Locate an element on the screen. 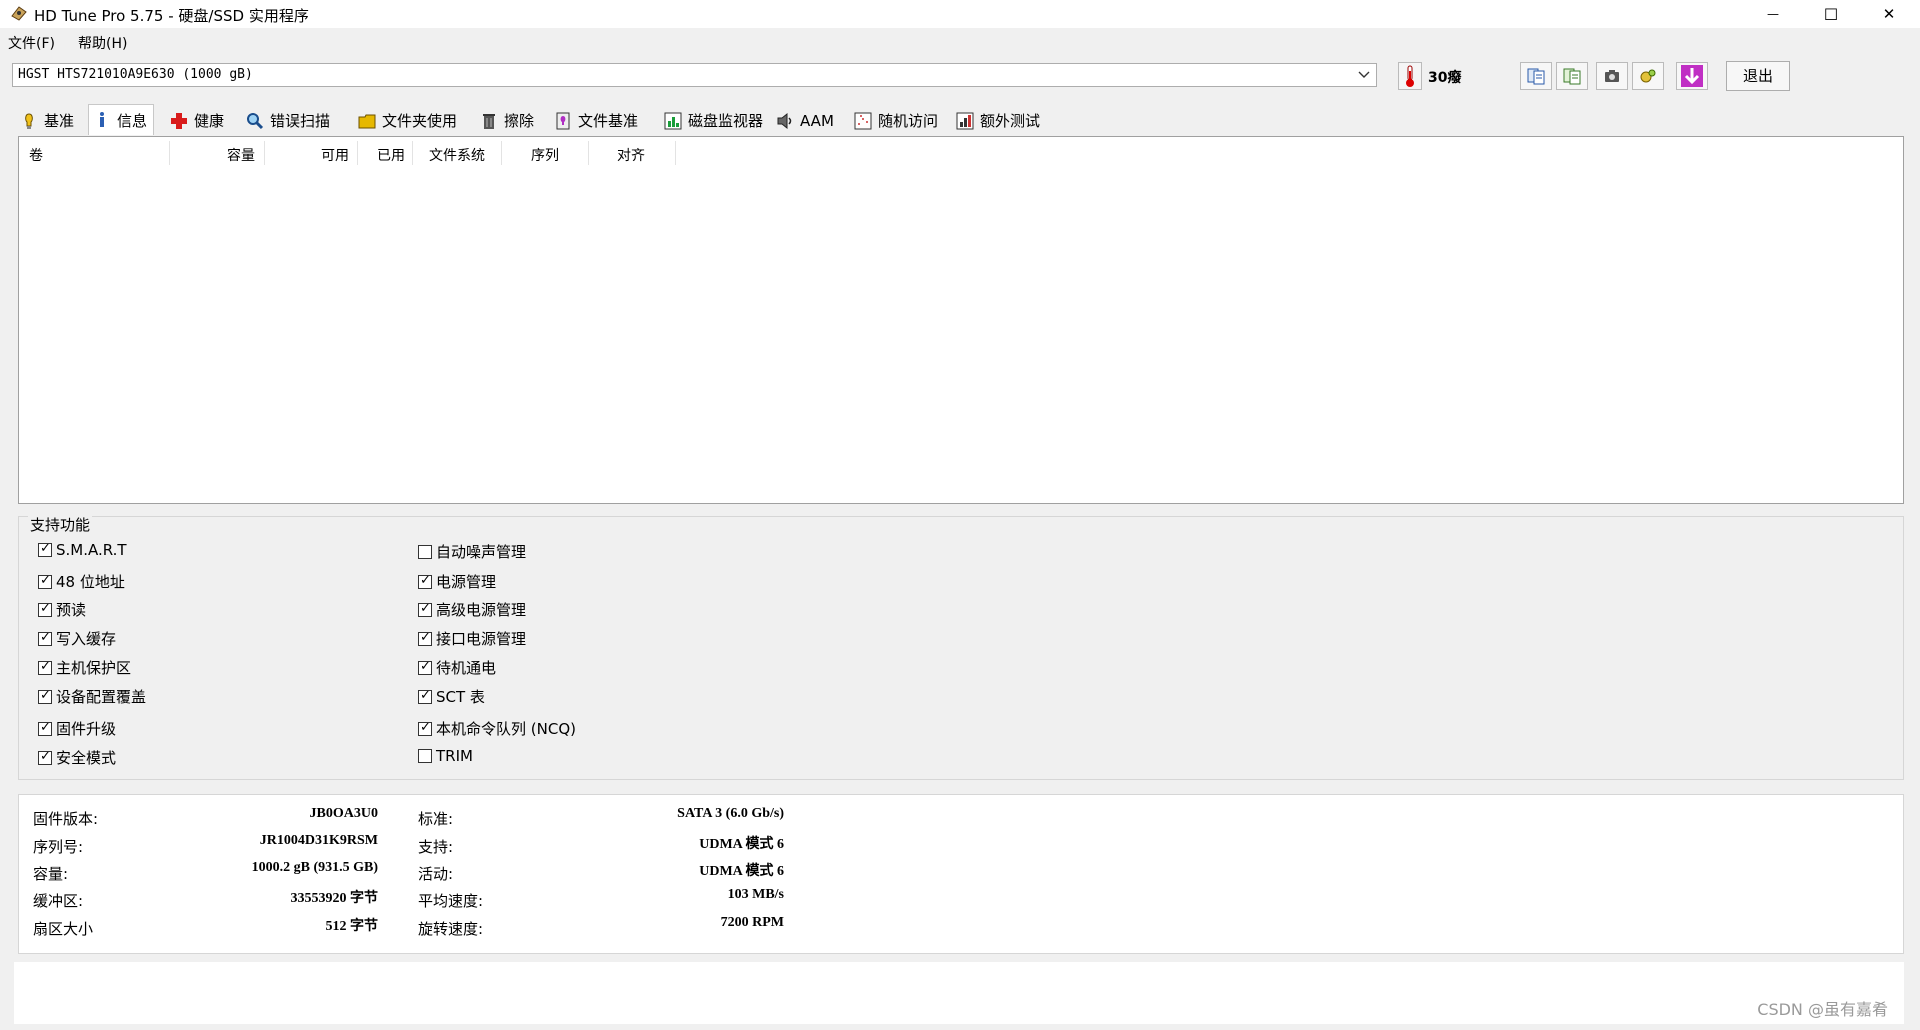 Image resolution: width=1920 pixels, height=1030 pixels. feature-smart: S.M.A.R.T is located at coordinates (82, 550).